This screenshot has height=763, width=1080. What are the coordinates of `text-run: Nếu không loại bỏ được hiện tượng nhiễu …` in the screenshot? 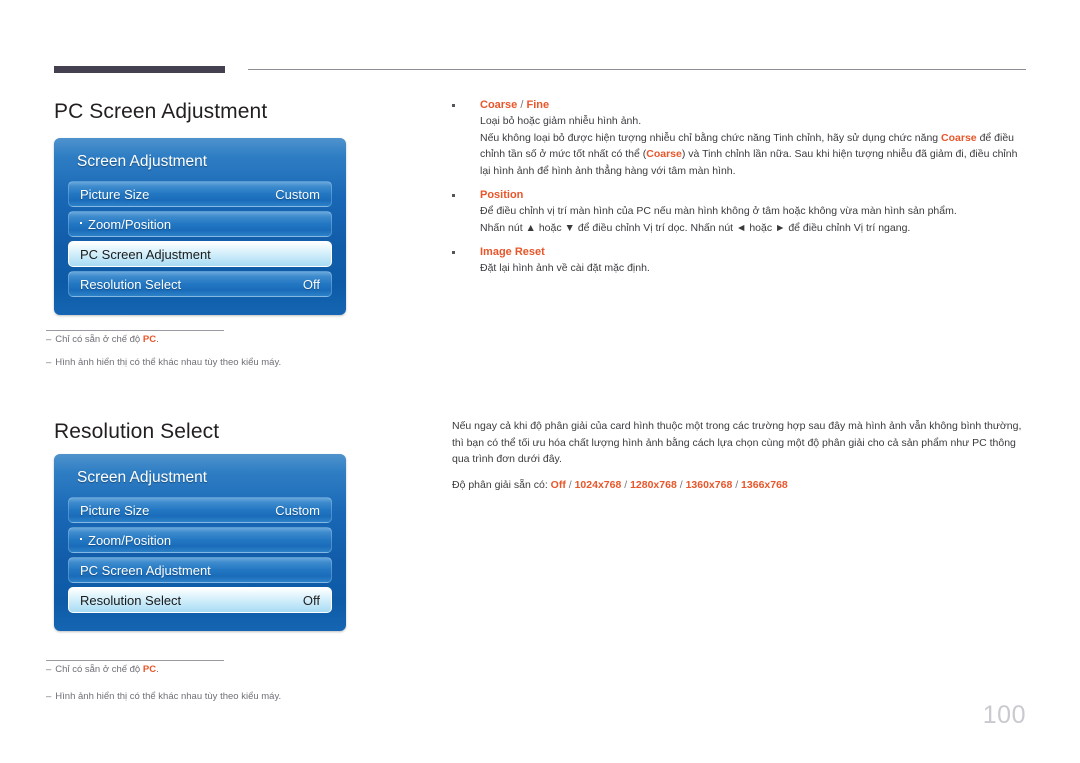 It's located at (711, 137).